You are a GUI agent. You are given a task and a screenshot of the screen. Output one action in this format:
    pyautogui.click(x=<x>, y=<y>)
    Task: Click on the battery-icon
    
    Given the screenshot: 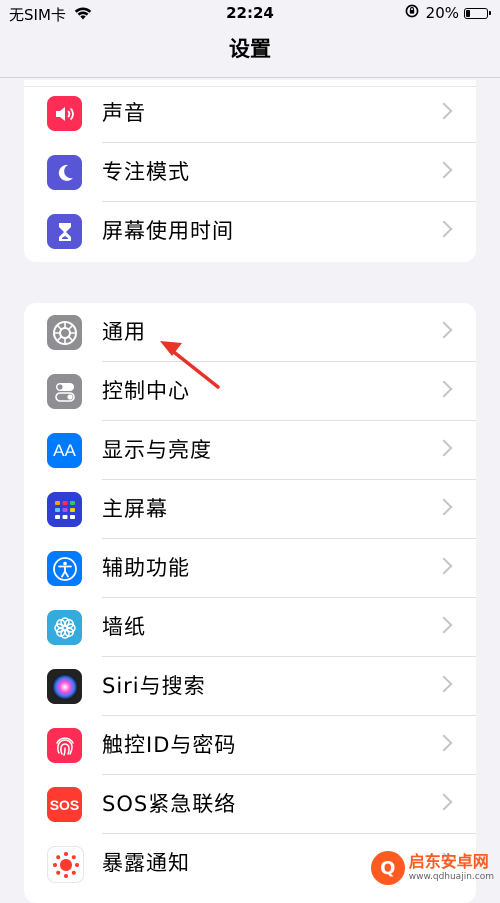 What is the action you would take?
    pyautogui.click(x=477, y=13)
    